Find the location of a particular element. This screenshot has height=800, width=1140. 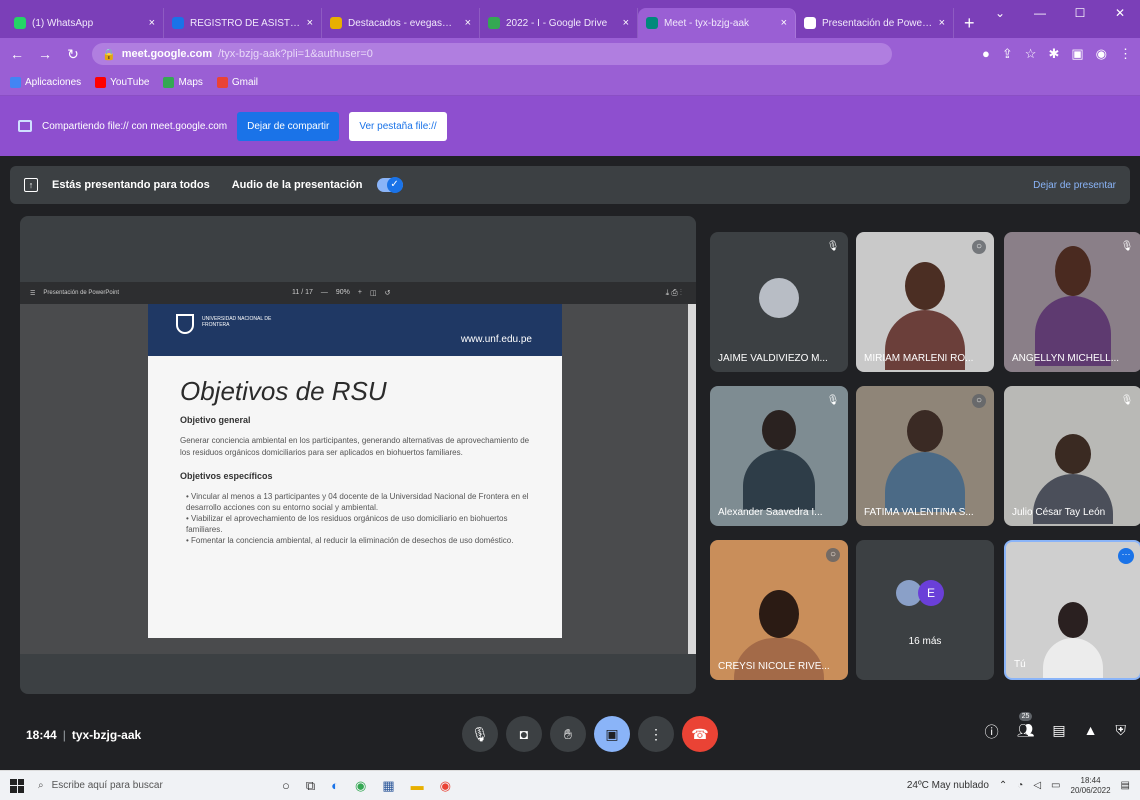

ppt-actions: ⤓ ⎙ ⋮ is located at coordinates (674, 293).